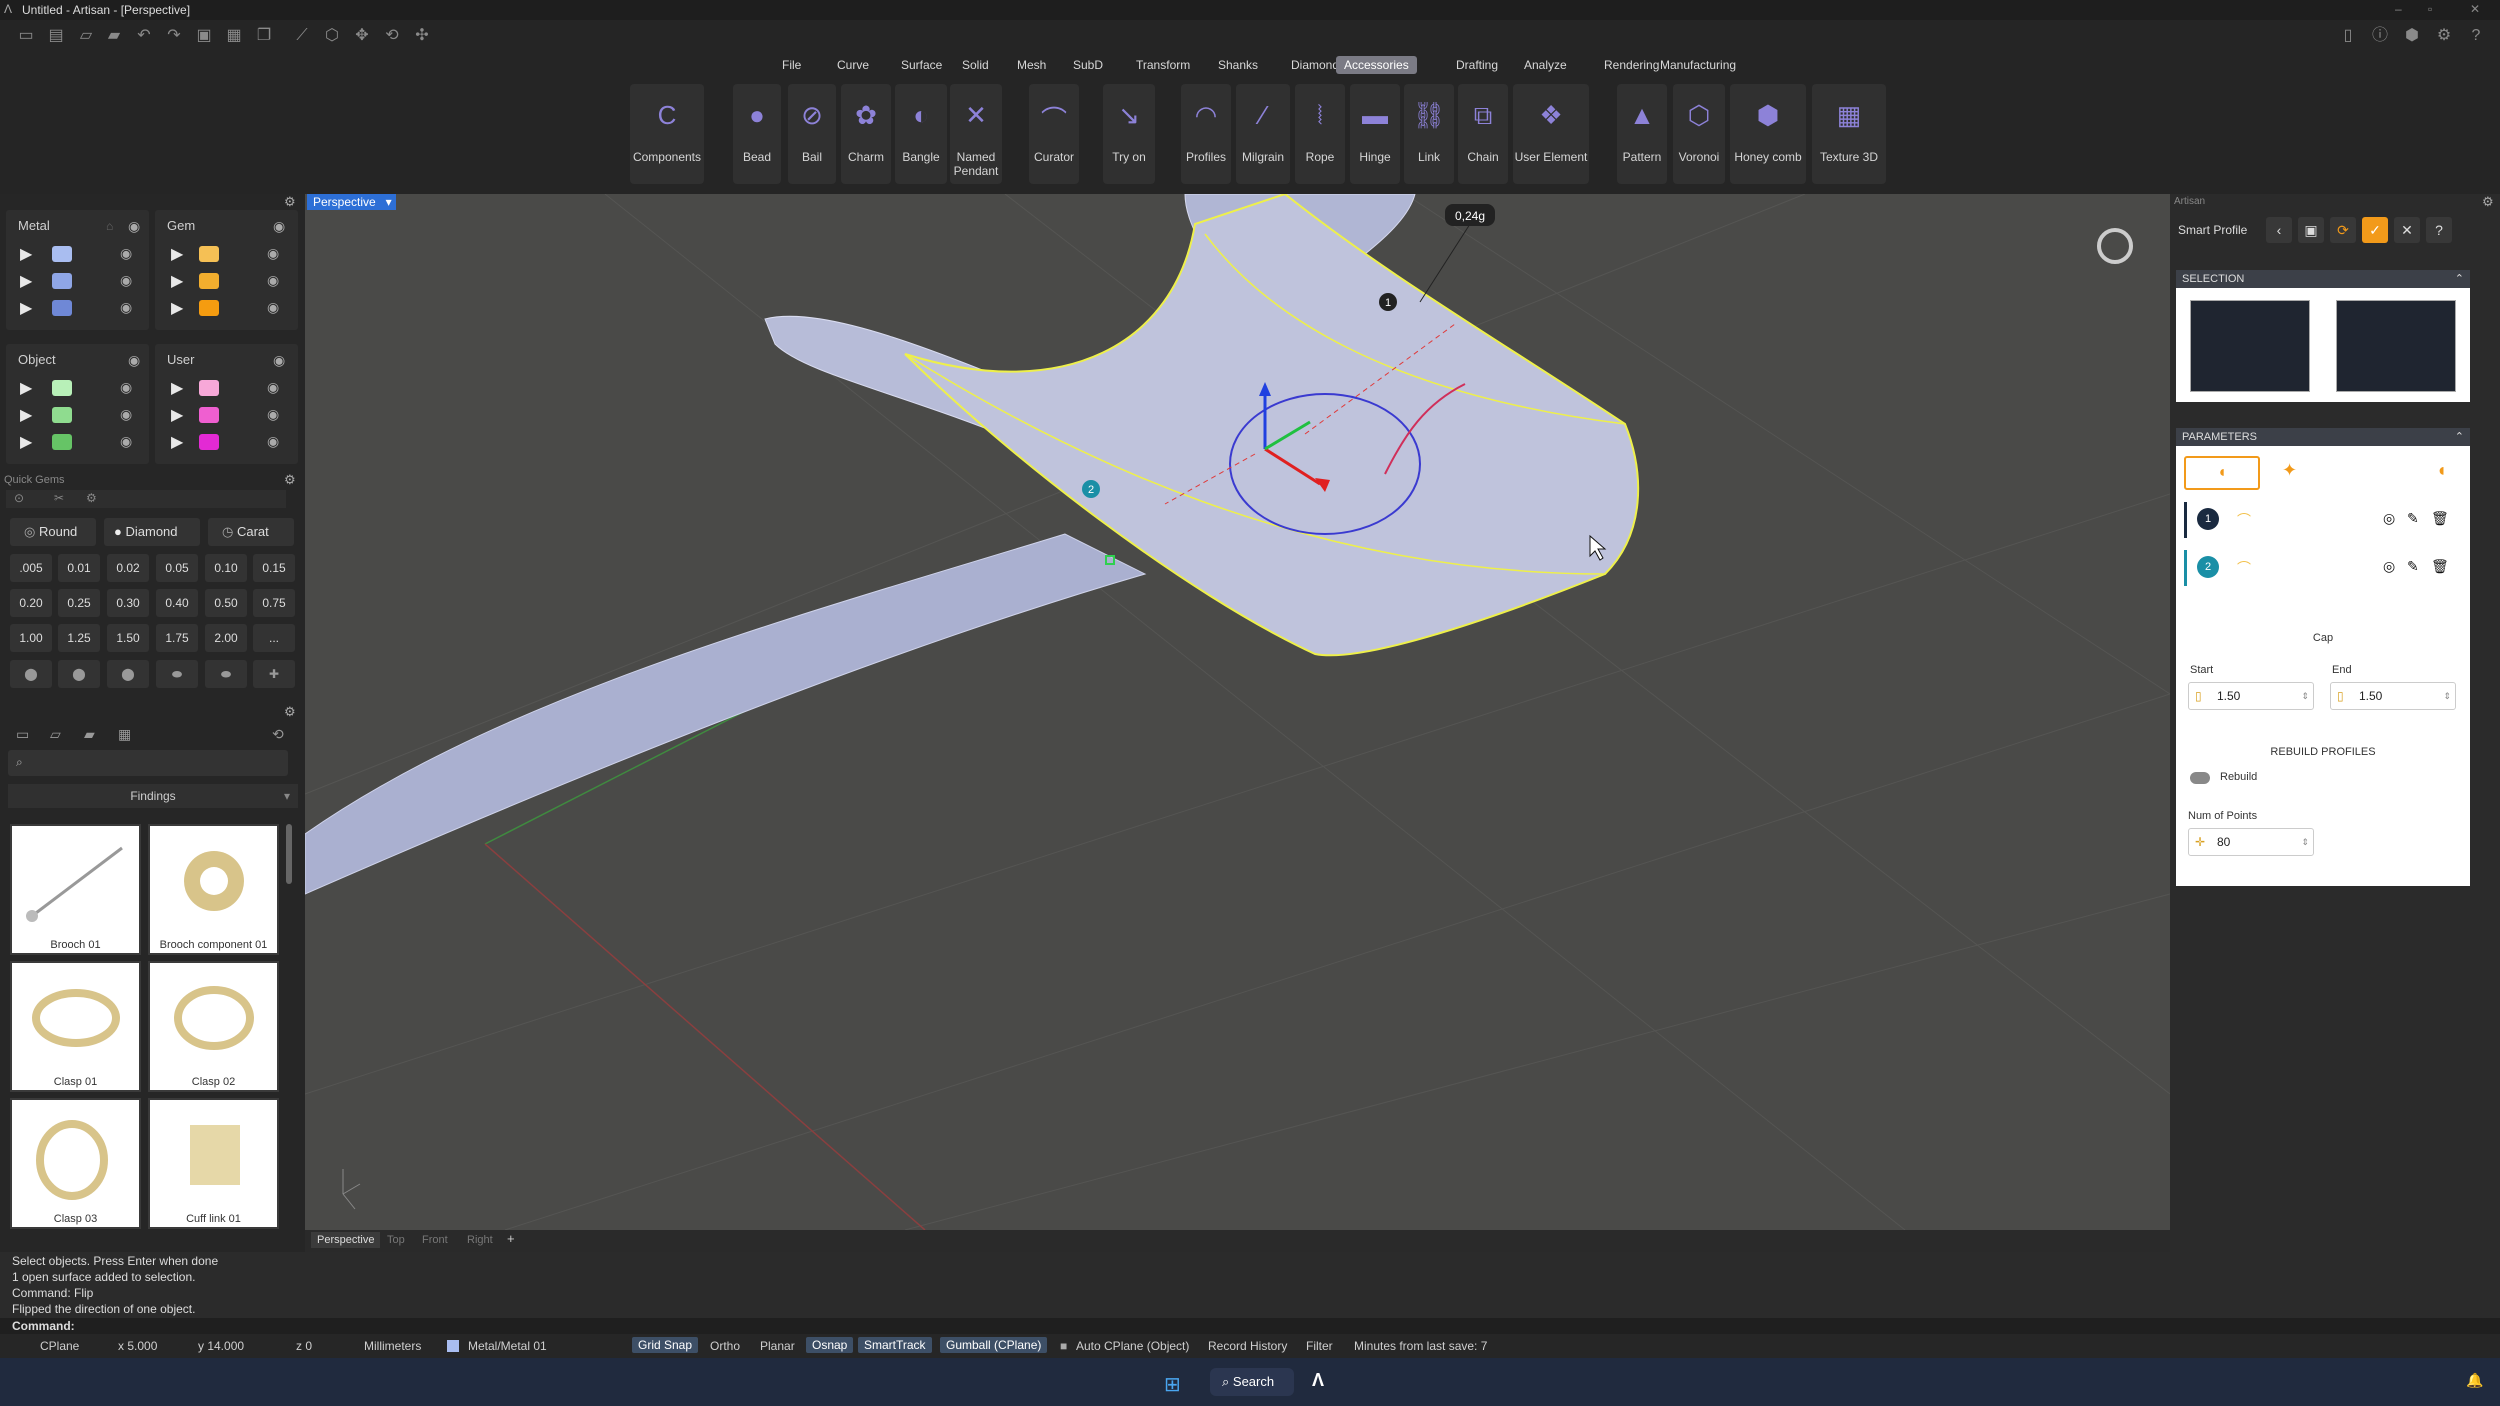 The height and width of the screenshot is (1406, 2500). What do you see at coordinates (2407, 230) in the screenshot?
I see `cancel-button: ✕` at bounding box center [2407, 230].